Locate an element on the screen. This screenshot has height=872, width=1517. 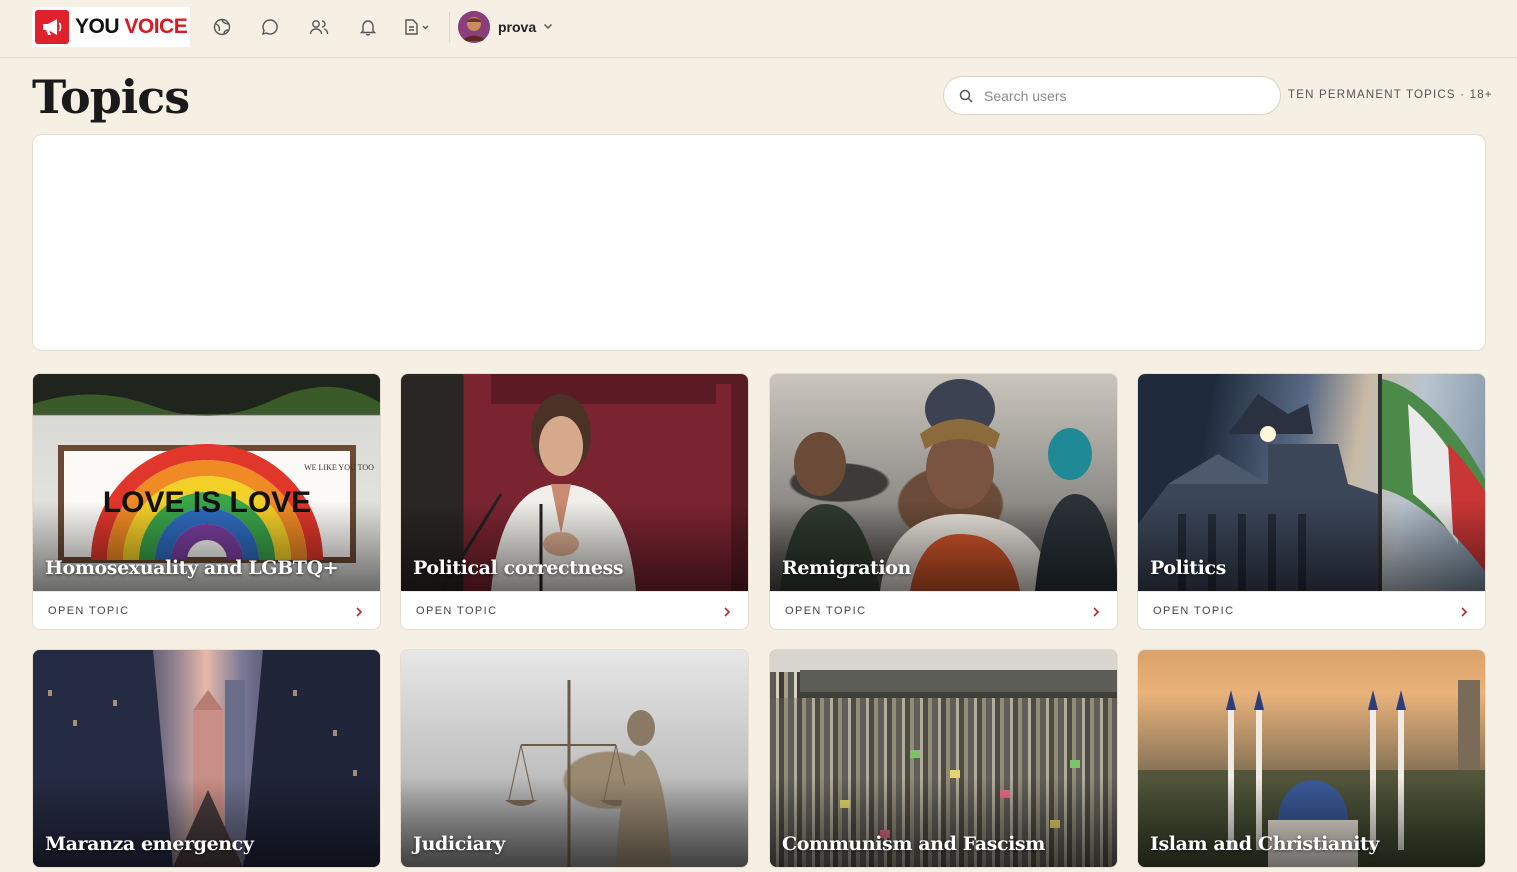
topic-card-remigration: Remigration OPEN TOPIC is located at coordinates (943, 501).